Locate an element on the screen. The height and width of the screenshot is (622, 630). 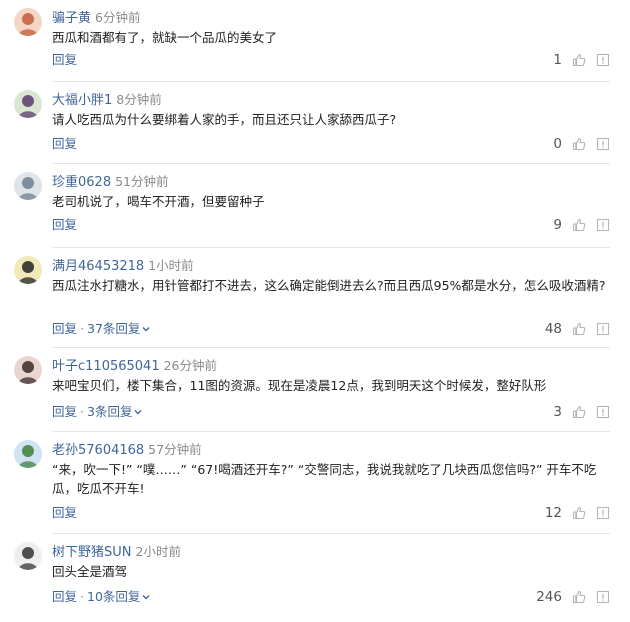
comment-stats: 3 is located at coordinates (581, 412).